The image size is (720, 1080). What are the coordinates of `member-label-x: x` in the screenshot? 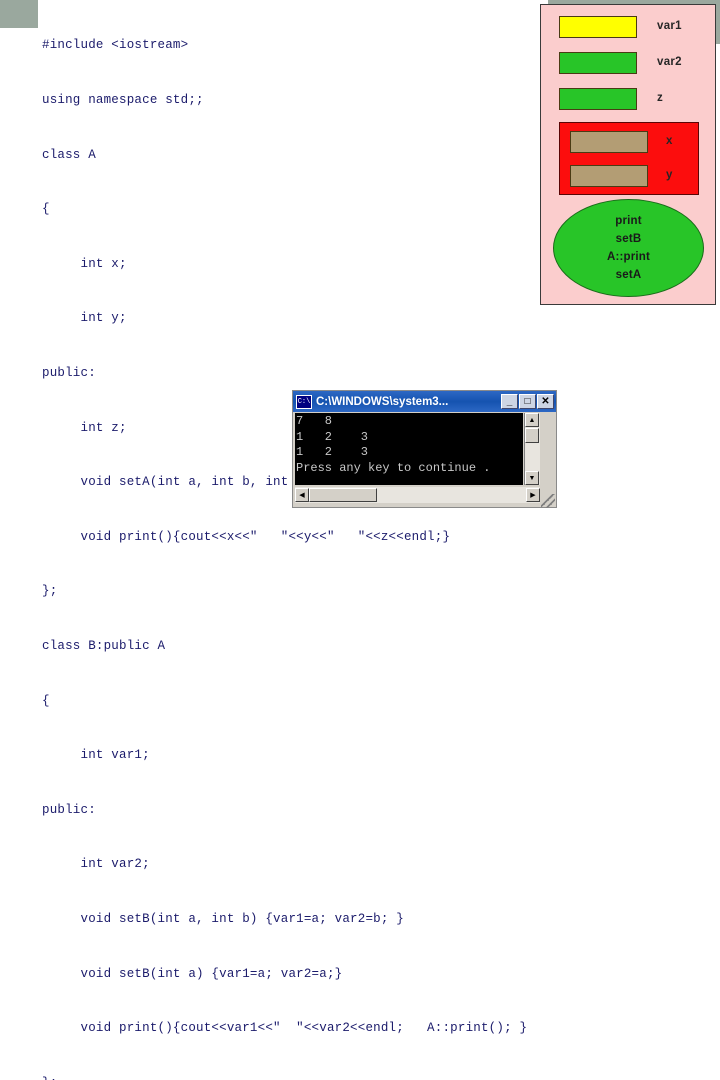 It's located at (669, 141).